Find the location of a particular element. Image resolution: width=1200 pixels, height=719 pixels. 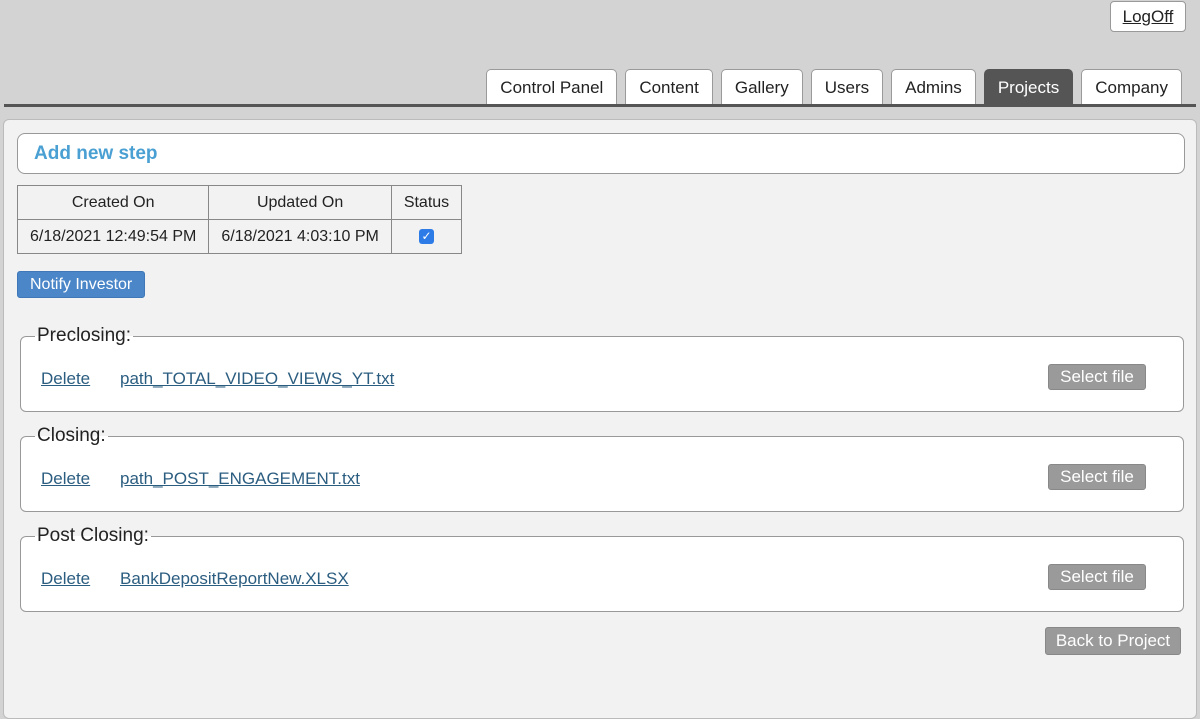

logoff-link: LogOff is located at coordinates (1148, 16).